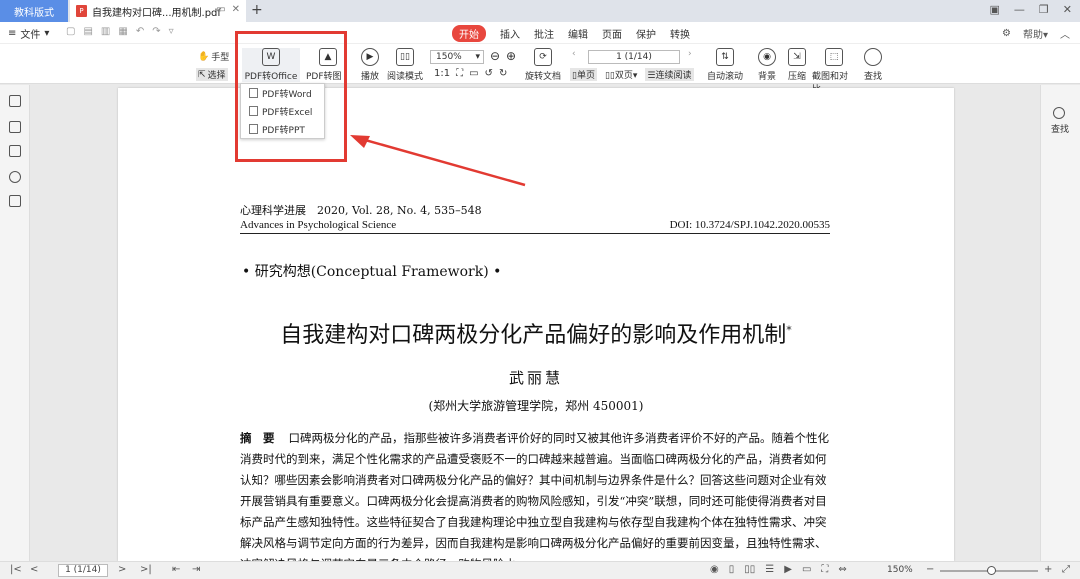 The width and height of the screenshot is (1080, 579). Describe the element at coordinates (824, 569) in the screenshot. I see `fit-status-icon: ⛶` at that location.